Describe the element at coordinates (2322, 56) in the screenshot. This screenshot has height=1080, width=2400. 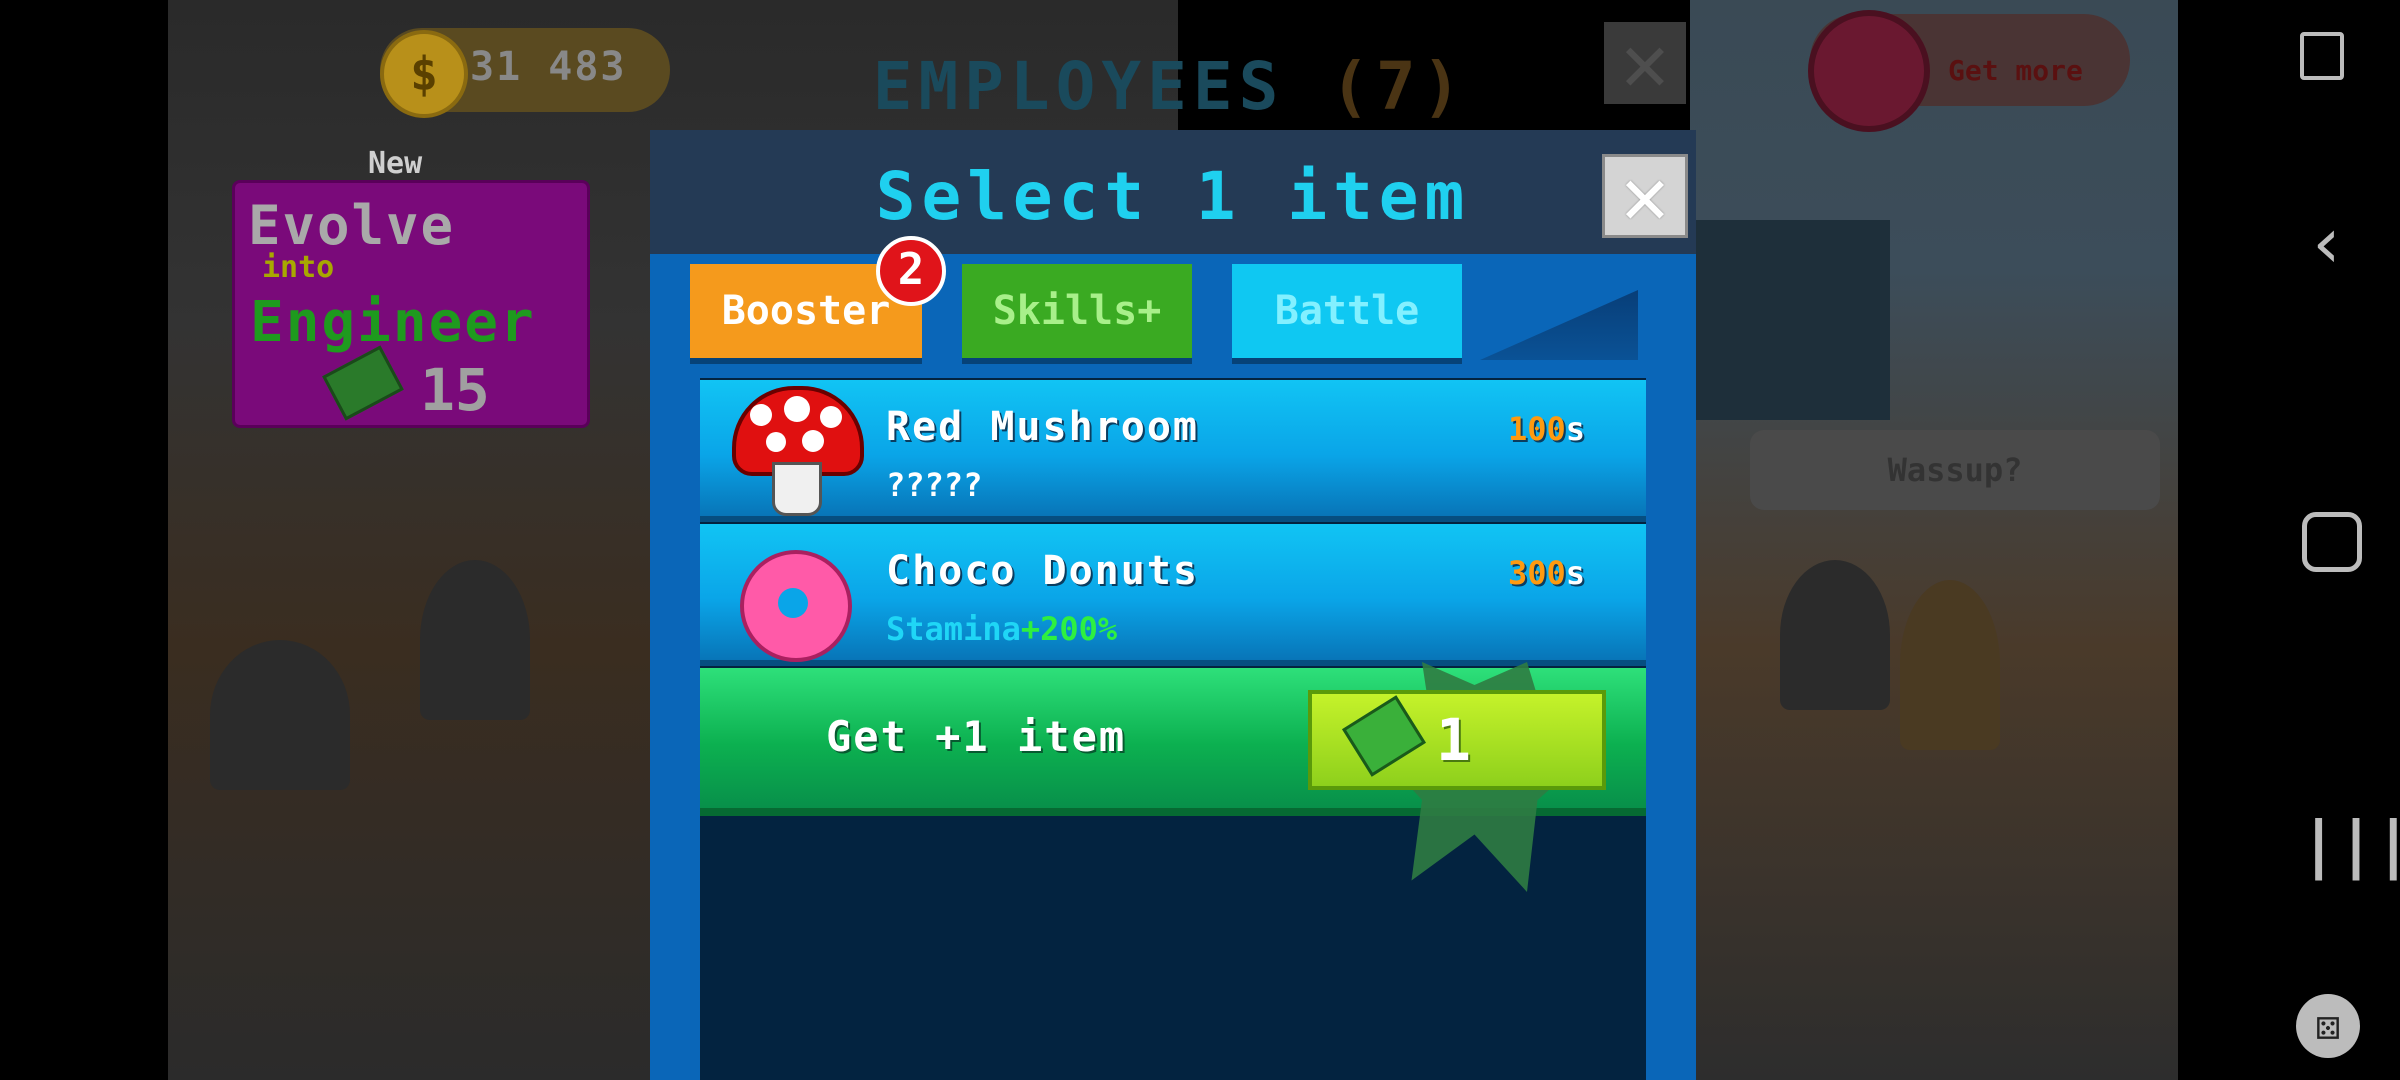
I see `screen-lock-icon` at that location.